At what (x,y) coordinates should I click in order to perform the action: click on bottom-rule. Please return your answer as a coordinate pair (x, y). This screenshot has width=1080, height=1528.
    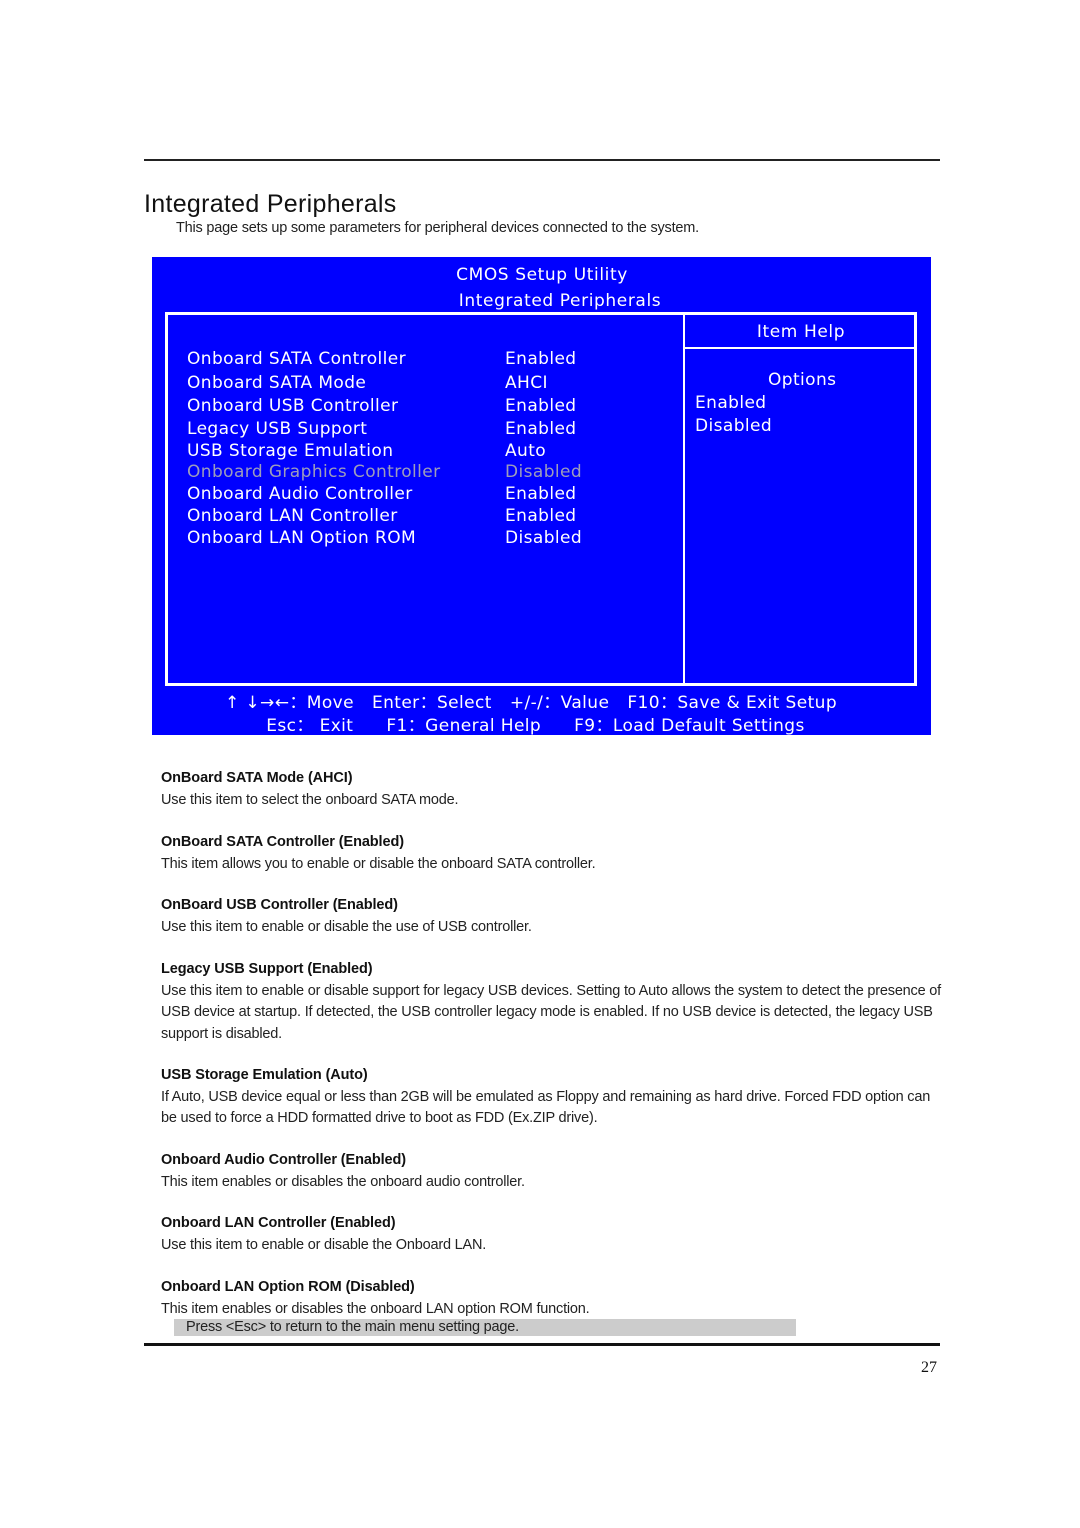
    Looking at the image, I should click on (542, 1344).